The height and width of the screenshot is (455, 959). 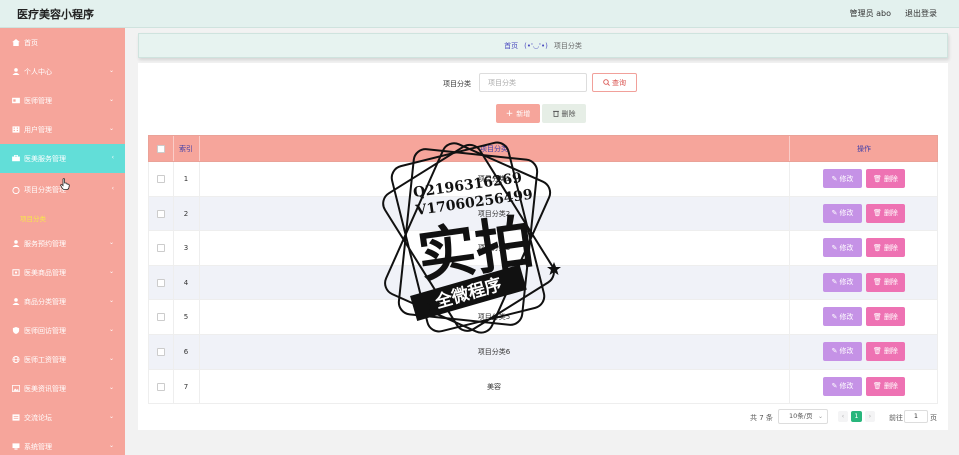 I want to click on goto-page-input: 1, so click(x=916, y=416).